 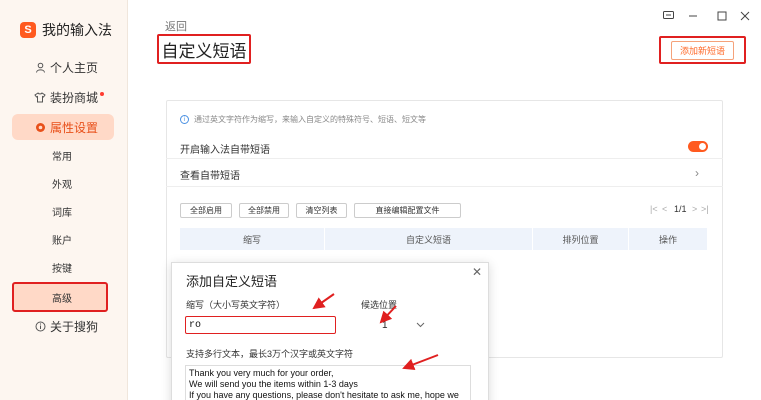 I want to click on pager-next: >, so click(x=694, y=209).